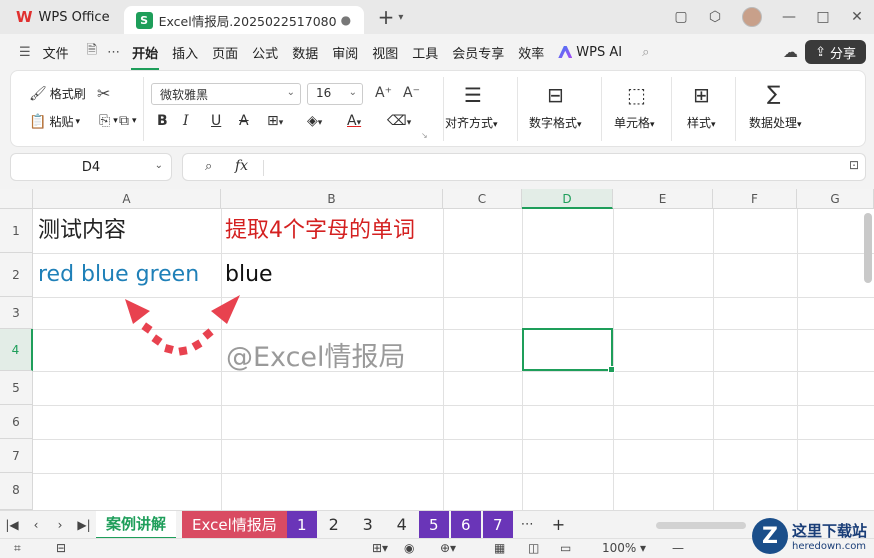 This screenshot has height=558, width=874. Describe the element at coordinates (413, 93) in the screenshot. I see `decrease-font-icon: A⁻` at that location.